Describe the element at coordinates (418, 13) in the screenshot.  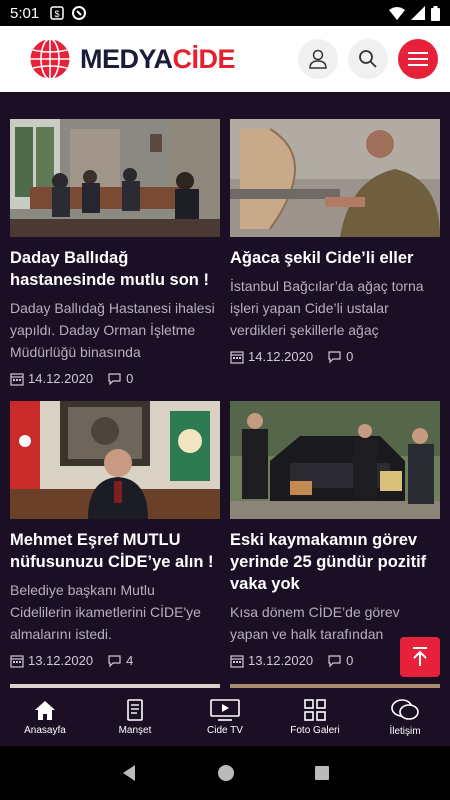
I see `signal-icon` at that location.